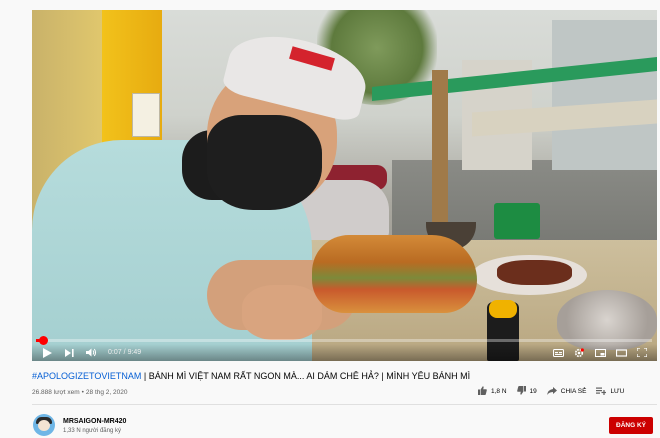 This screenshot has height=438, width=660. What do you see at coordinates (533, 391) in the screenshot?
I see `dislike-count: 19` at bounding box center [533, 391].